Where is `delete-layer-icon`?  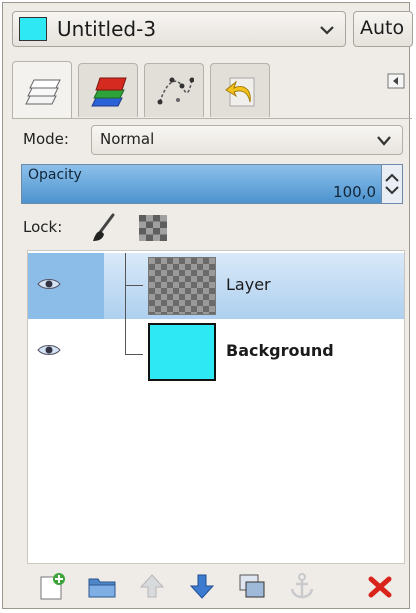 delete-layer-icon is located at coordinates (380, 587).